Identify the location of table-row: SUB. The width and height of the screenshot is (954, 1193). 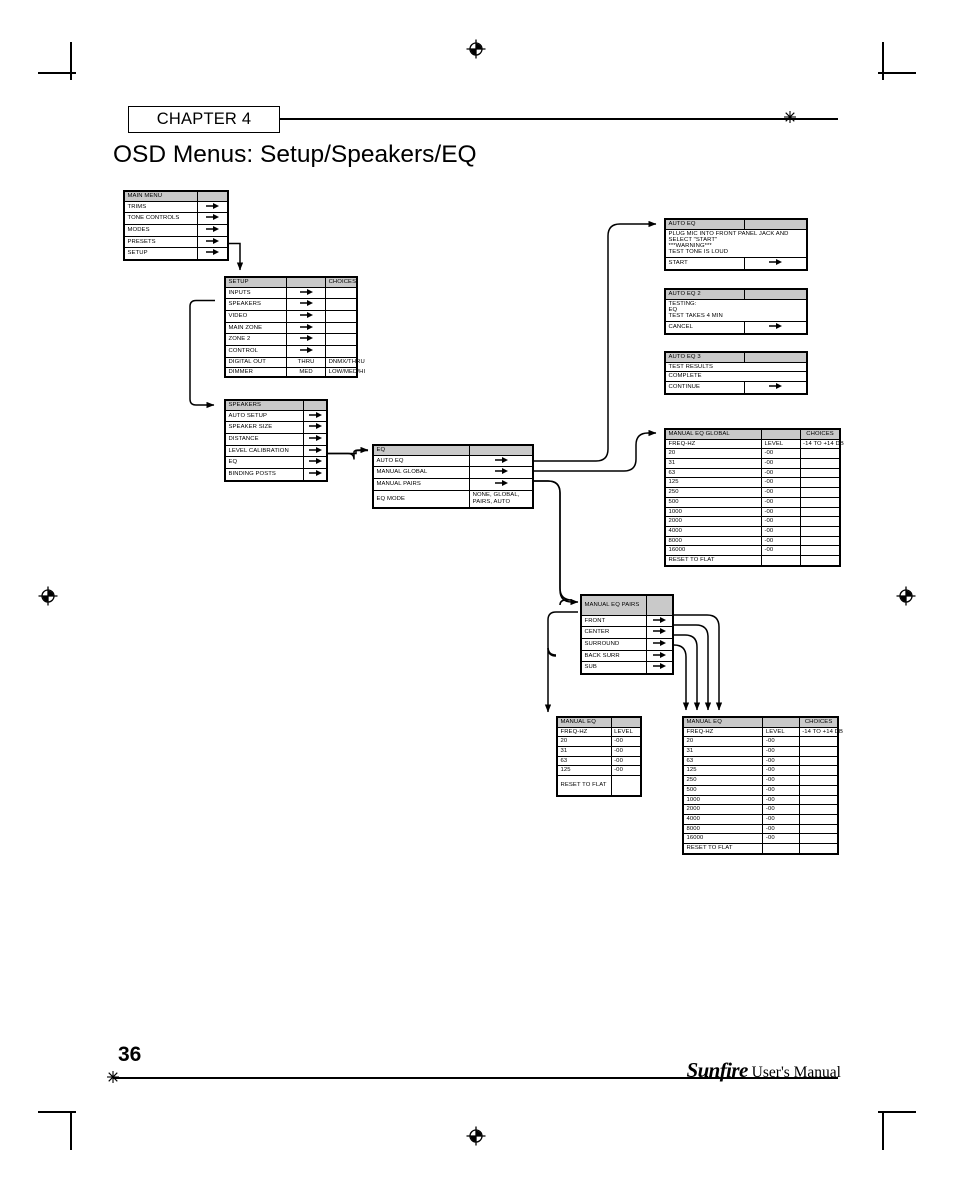
(627, 667).